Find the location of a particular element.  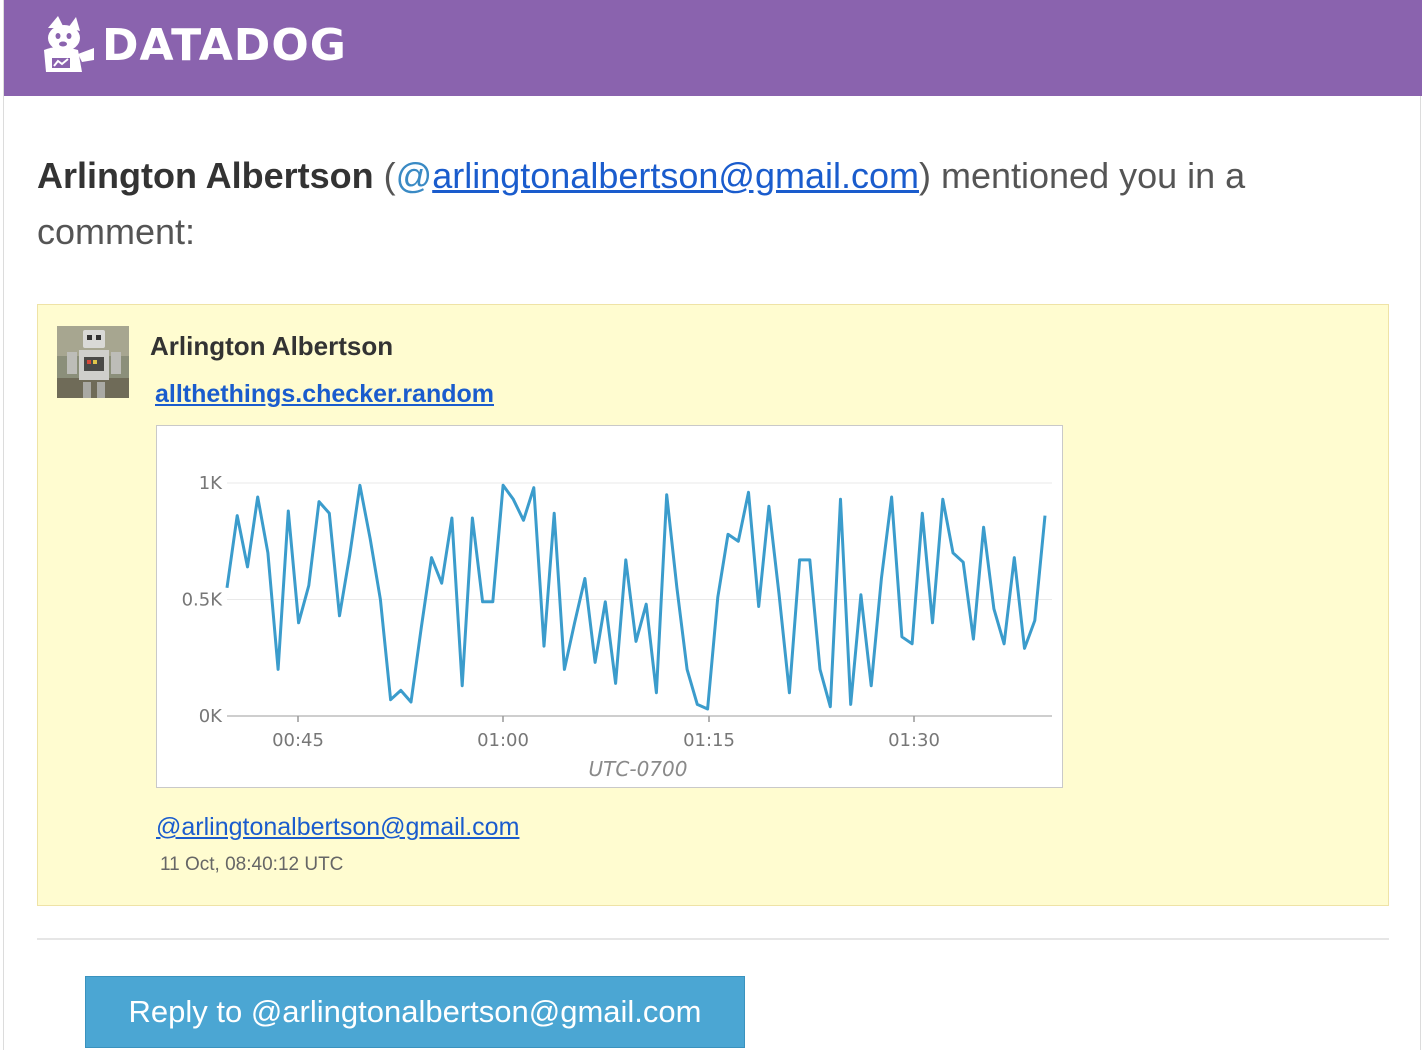

y-tick-label: 0K is located at coordinates (211, 716).